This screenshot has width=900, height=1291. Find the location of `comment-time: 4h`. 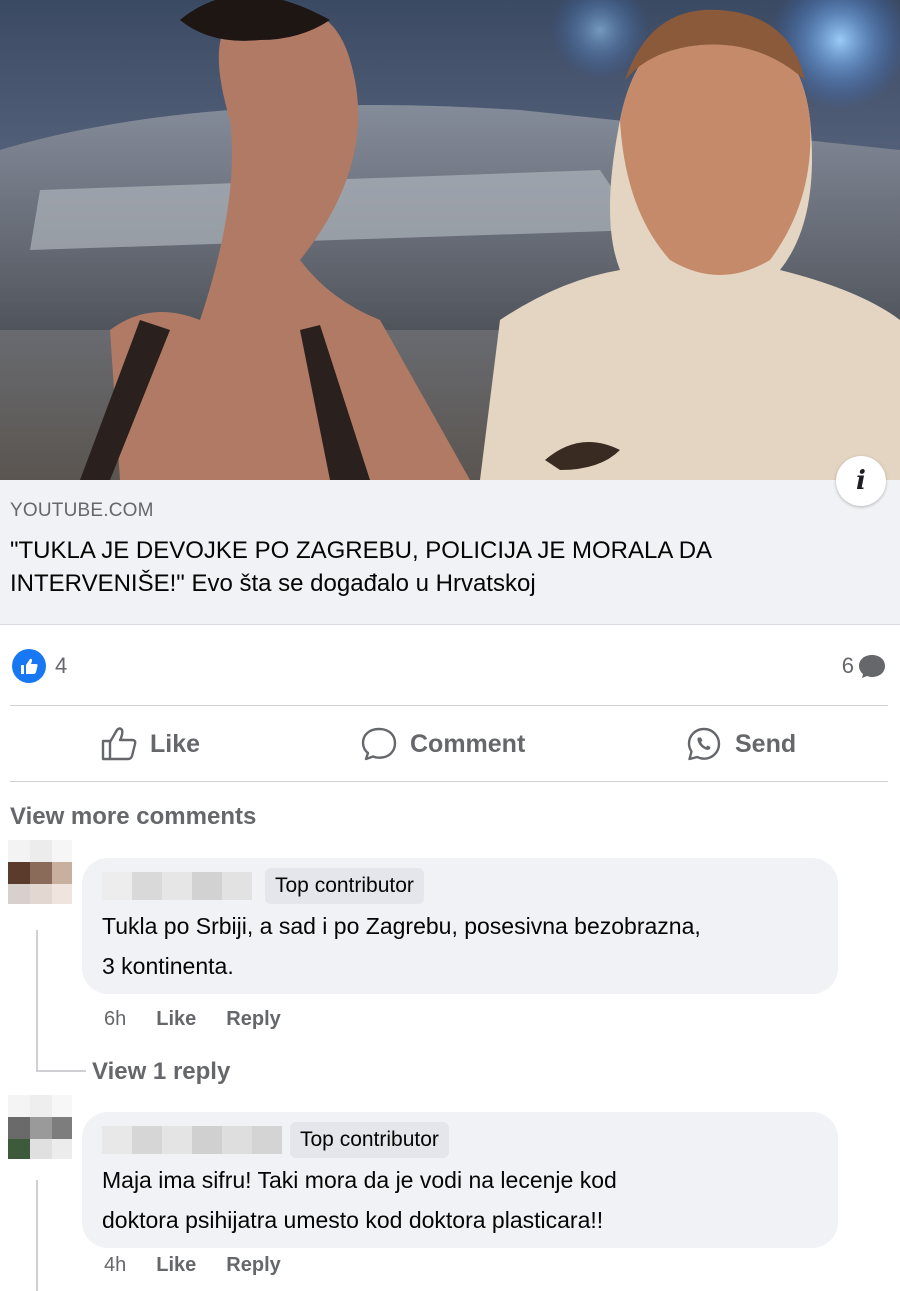

comment-time: 4h is located at coordinates (115, 1265).